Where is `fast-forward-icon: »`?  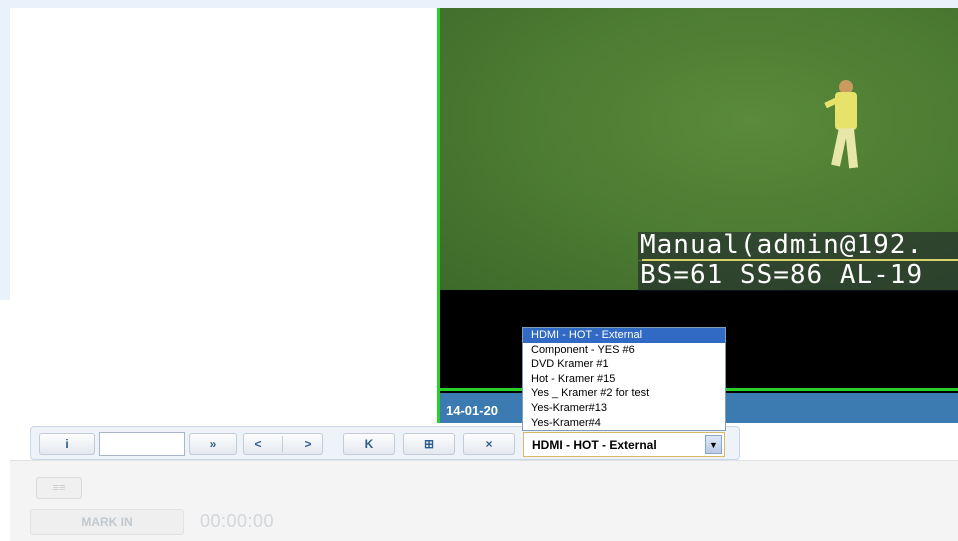
fast-forward-icon: » is located at coordinates (213, 444).